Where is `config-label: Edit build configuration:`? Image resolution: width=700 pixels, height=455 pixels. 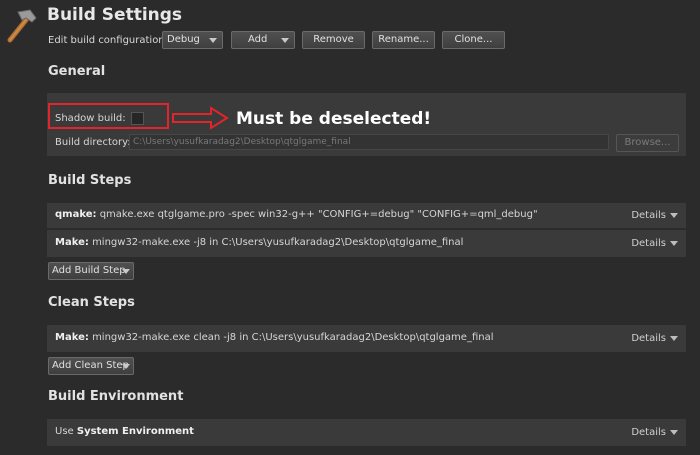
config-label: Edit build configuration: is located at coordinates (108, 40).